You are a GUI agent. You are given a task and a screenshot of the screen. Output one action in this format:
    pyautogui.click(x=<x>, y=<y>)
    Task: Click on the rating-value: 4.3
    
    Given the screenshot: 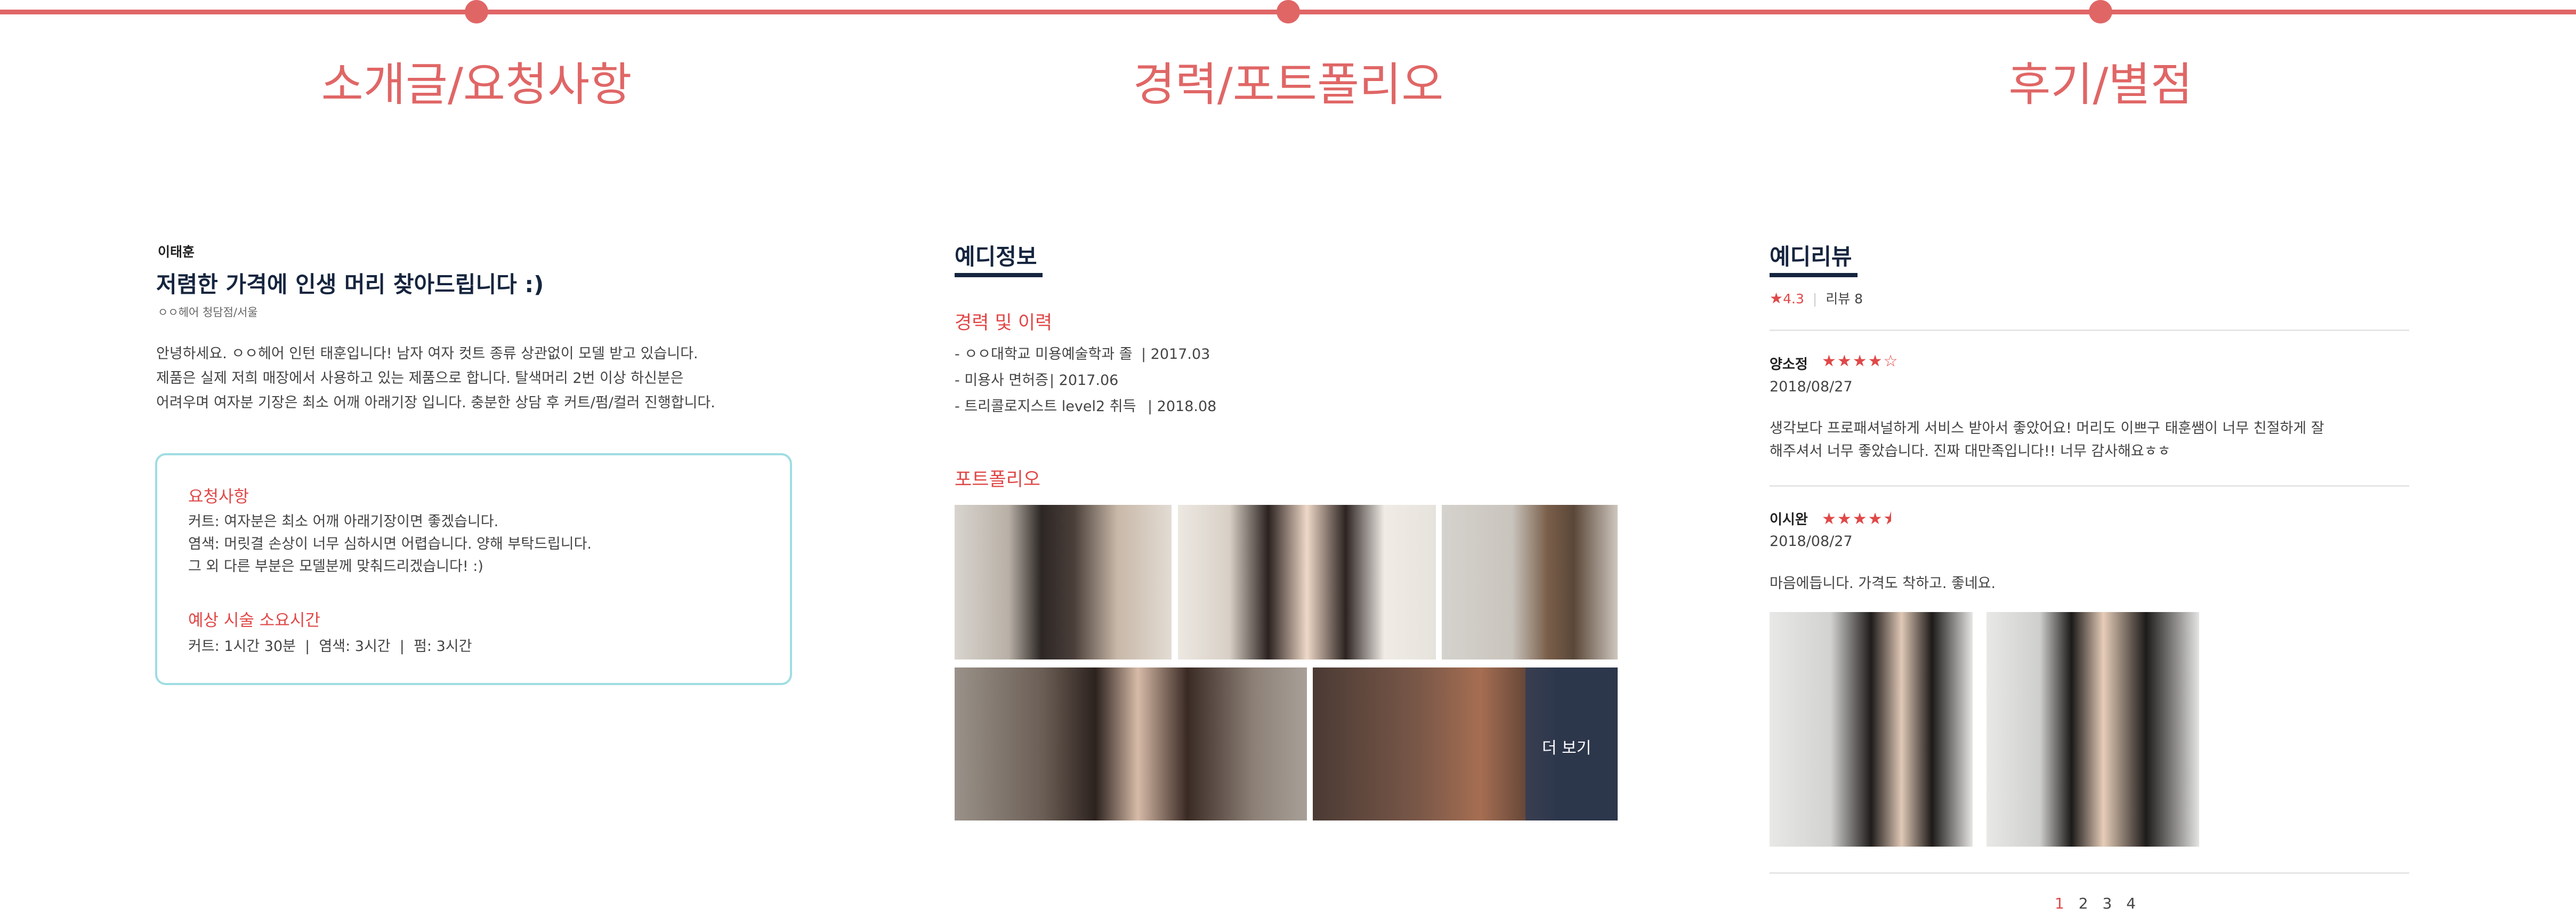 What is the action you would take?
    pyautogui.click(x=1794, y=299)
    